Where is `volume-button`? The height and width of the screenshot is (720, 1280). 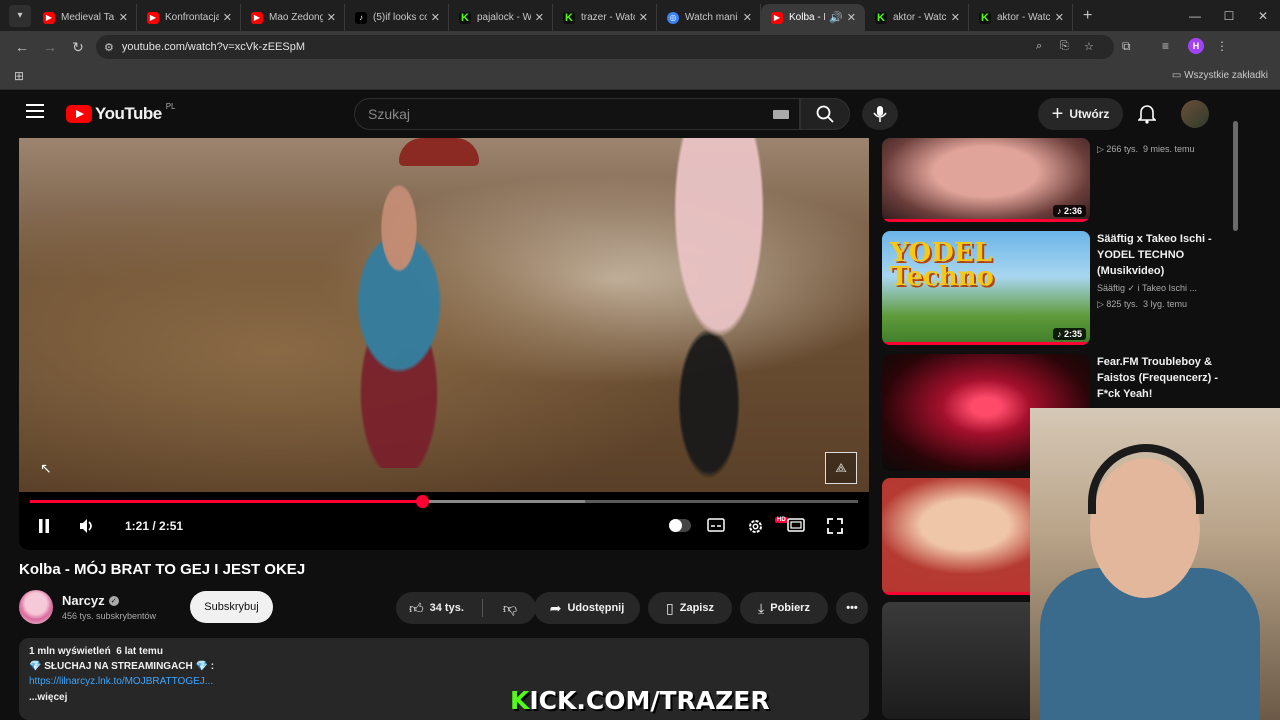
volume-button is located at coordinates (87, 526).